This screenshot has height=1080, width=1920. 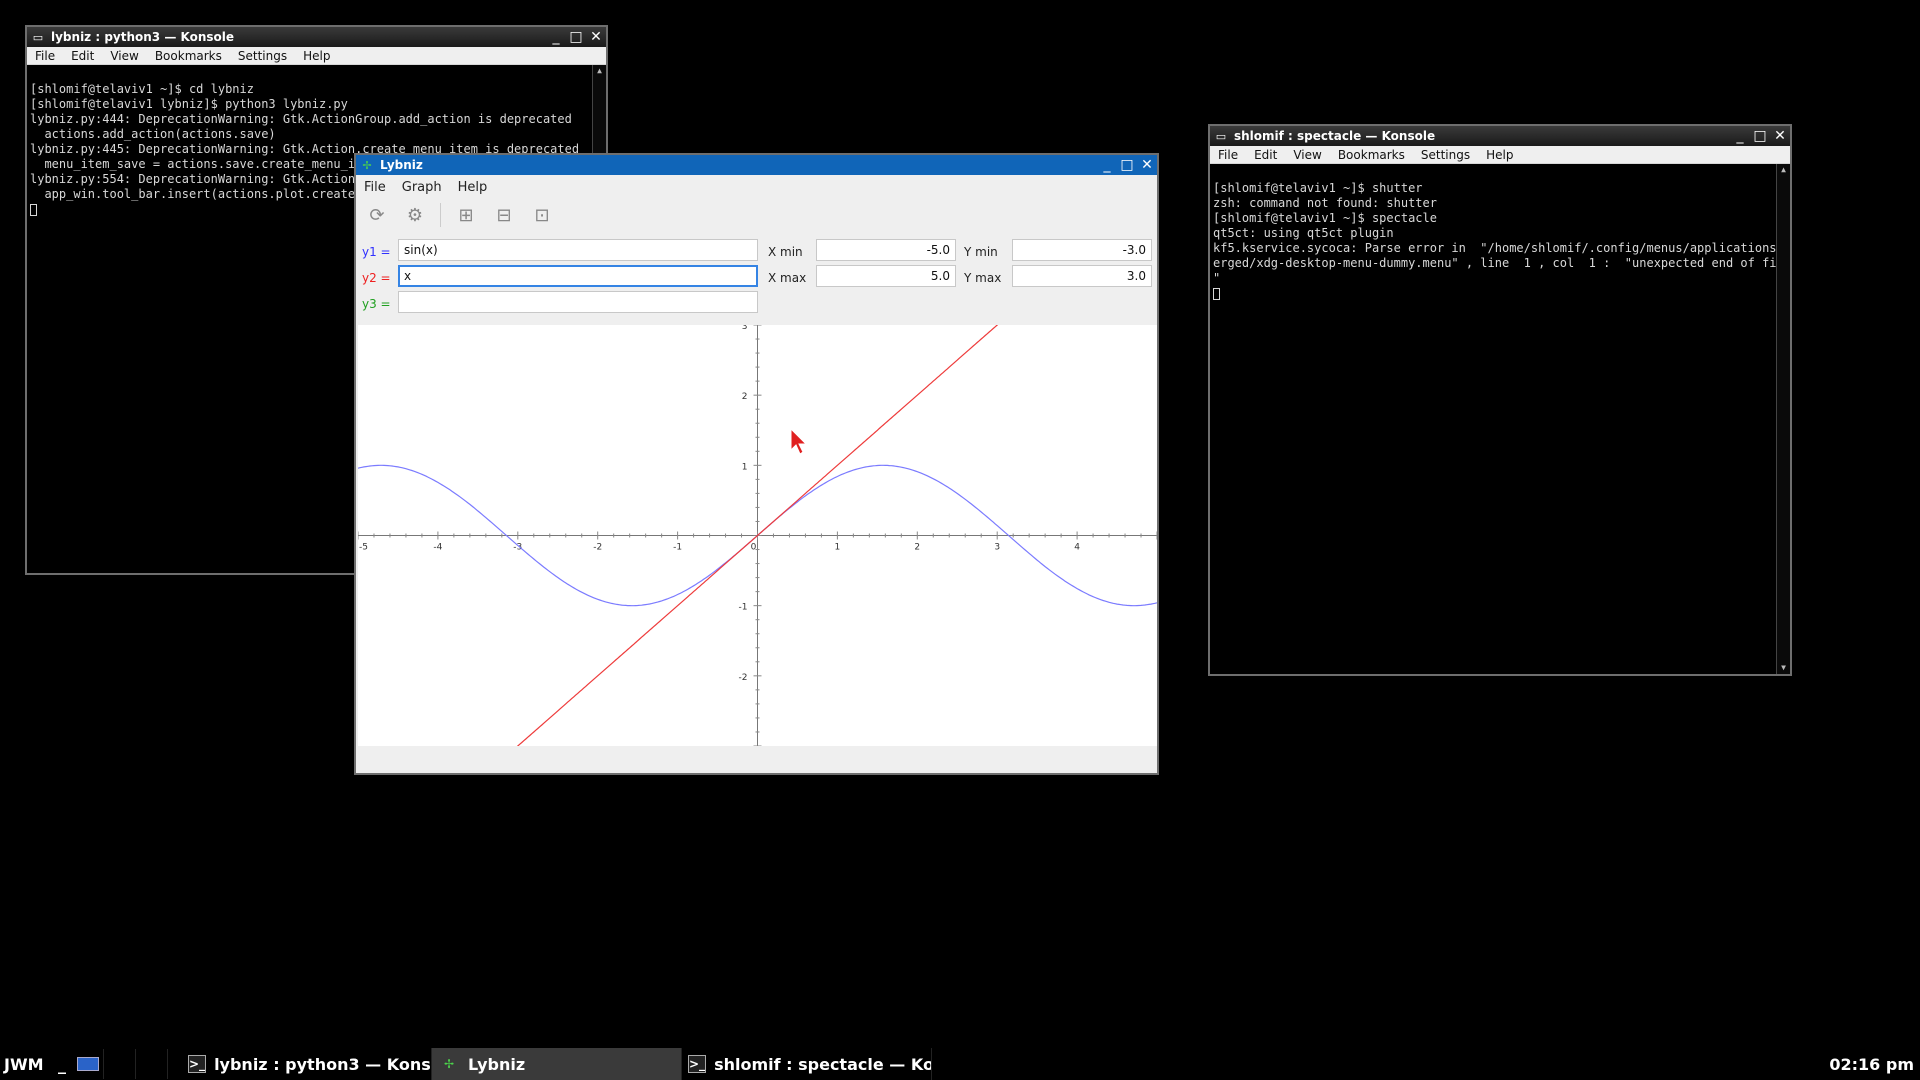 What do you see at coordinates (1325, 218) in the screenshot?
I see `terminal-line: [shlomif@telaviv1 ~]$ spectacle` at bounding box center [1325, 218].